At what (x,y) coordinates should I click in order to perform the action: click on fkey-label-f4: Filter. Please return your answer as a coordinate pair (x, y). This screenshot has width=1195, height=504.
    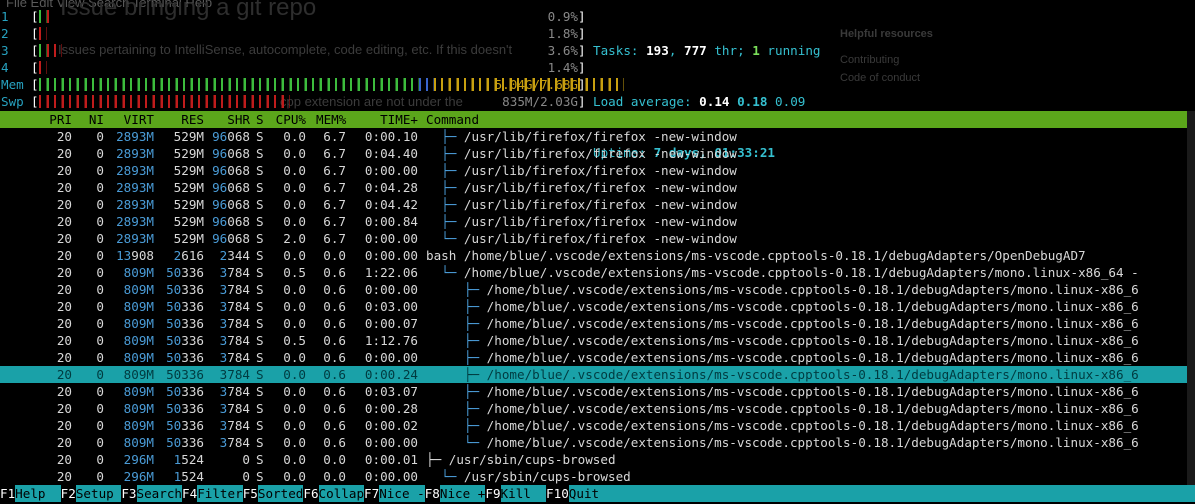
    Looking at the image, I should click on (220, 493).